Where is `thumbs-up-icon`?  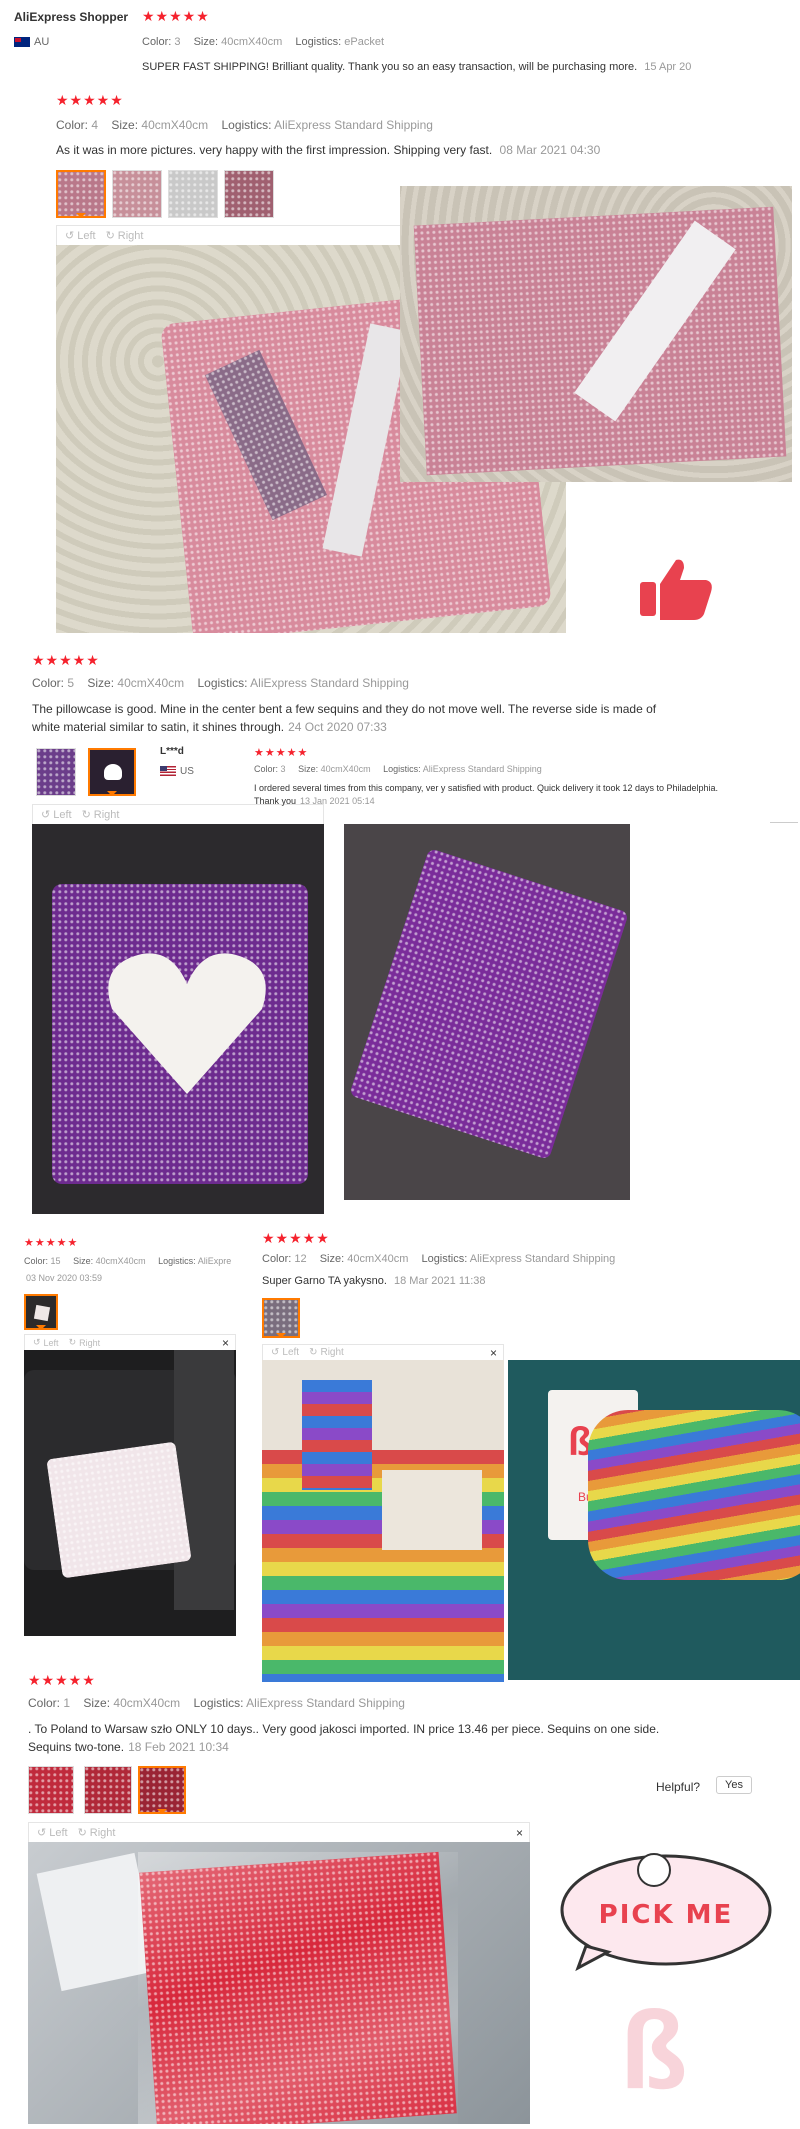 thumbs-up-icon is located at coordinates (676, 592).